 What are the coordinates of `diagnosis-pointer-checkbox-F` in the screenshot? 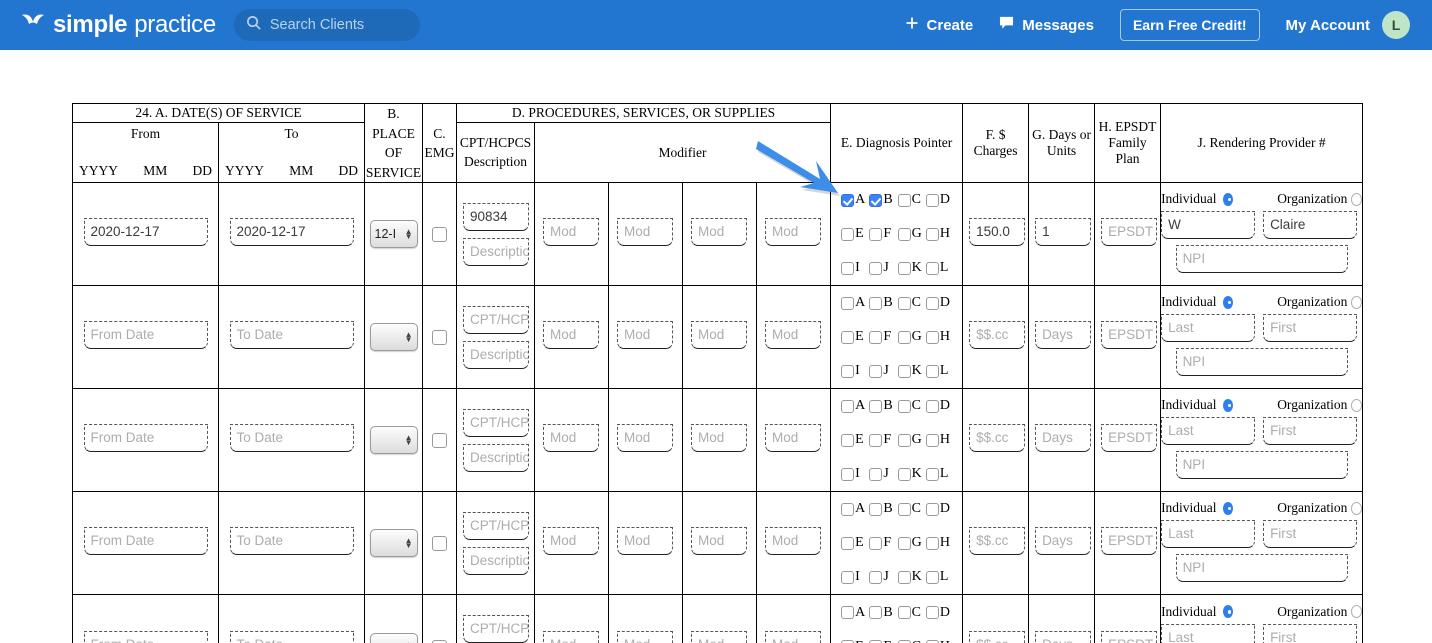 It's located at (876, 543).